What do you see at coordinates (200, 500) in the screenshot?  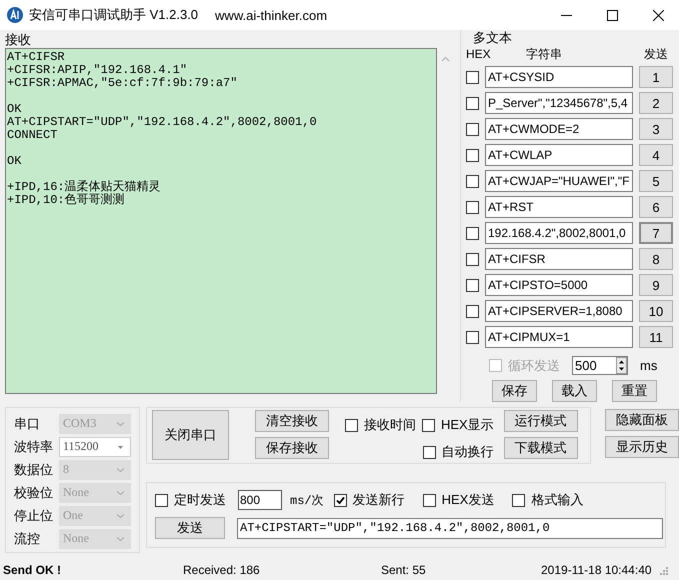 I see `checkbox-label: 定时发送` at bounding box center [200, 500].